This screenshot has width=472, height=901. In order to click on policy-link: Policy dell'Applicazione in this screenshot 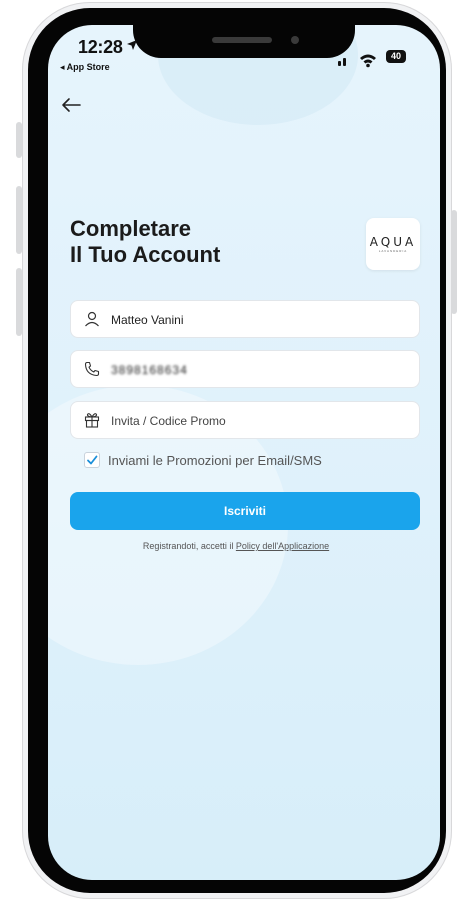, I will do `click(282, 546)`.